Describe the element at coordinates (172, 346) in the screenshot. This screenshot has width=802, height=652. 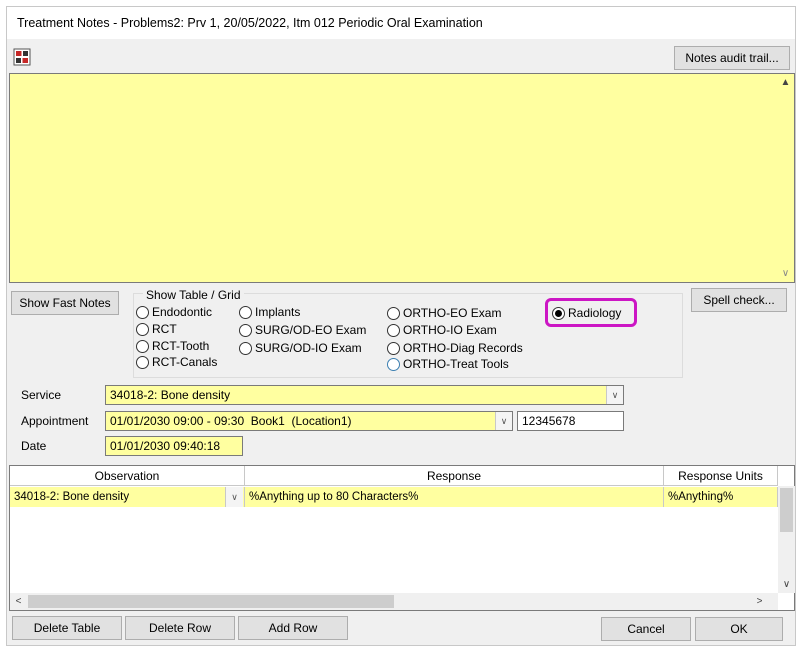
I see `radio-rct-tooth: RCT-Tooth` at that location.